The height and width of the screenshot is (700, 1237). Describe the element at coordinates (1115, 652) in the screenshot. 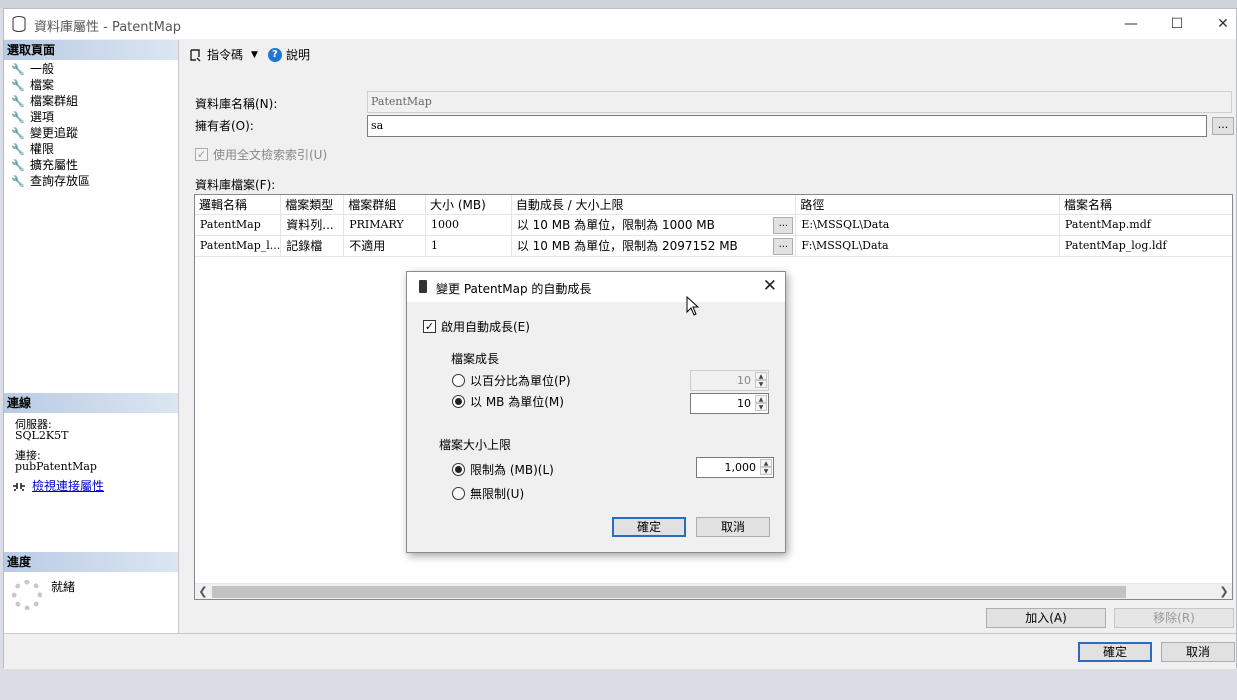

I see `ok-button: 確定` at that location.